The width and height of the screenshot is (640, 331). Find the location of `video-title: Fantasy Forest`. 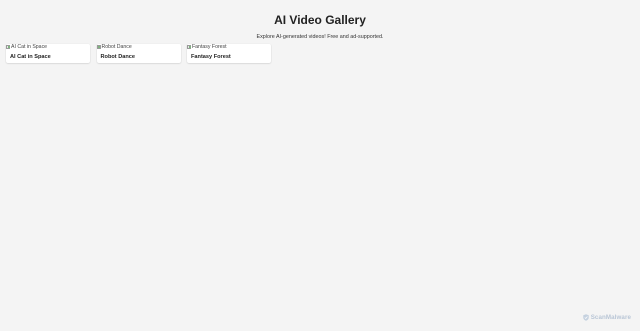

video-title: Fantasy Forest is located at coordinates (211, 56).